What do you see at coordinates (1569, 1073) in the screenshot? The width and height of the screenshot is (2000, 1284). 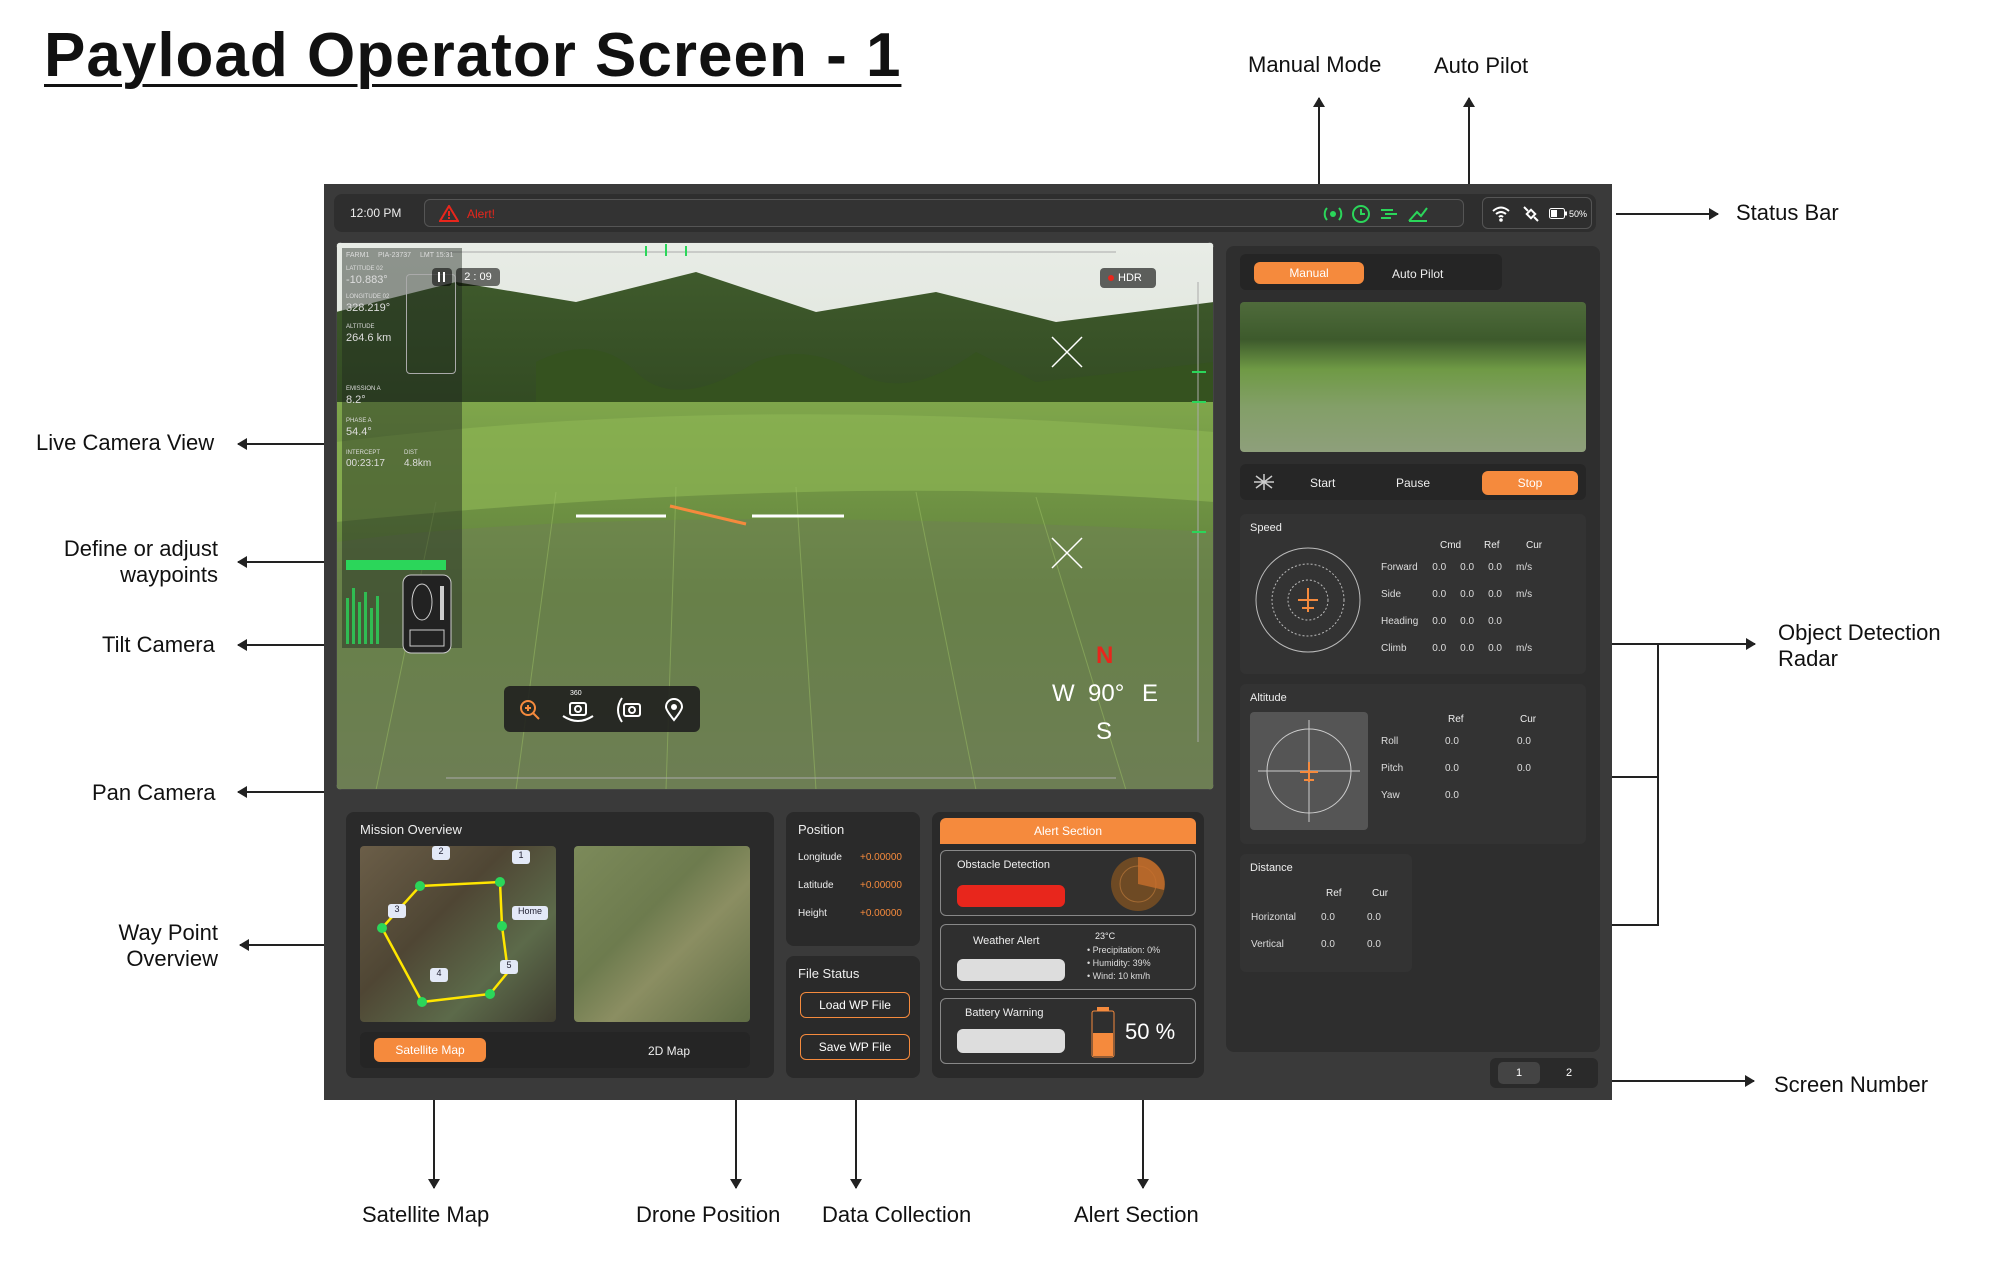 I see `screen-2-button: 2` at bounding box center [1569, 1073].